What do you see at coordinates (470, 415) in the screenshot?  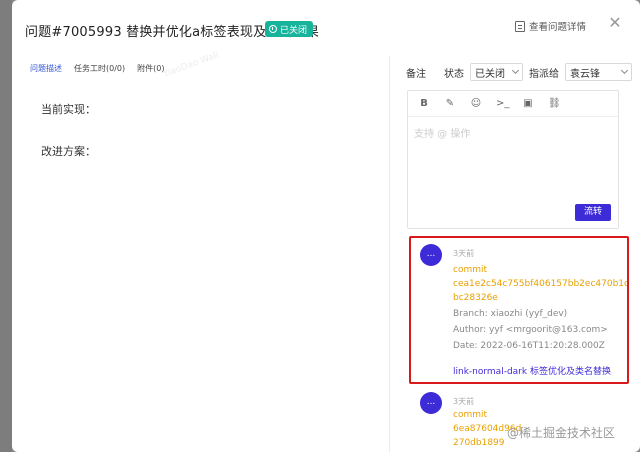 I see `commit-label: commit` at bounding box center [470, 415].